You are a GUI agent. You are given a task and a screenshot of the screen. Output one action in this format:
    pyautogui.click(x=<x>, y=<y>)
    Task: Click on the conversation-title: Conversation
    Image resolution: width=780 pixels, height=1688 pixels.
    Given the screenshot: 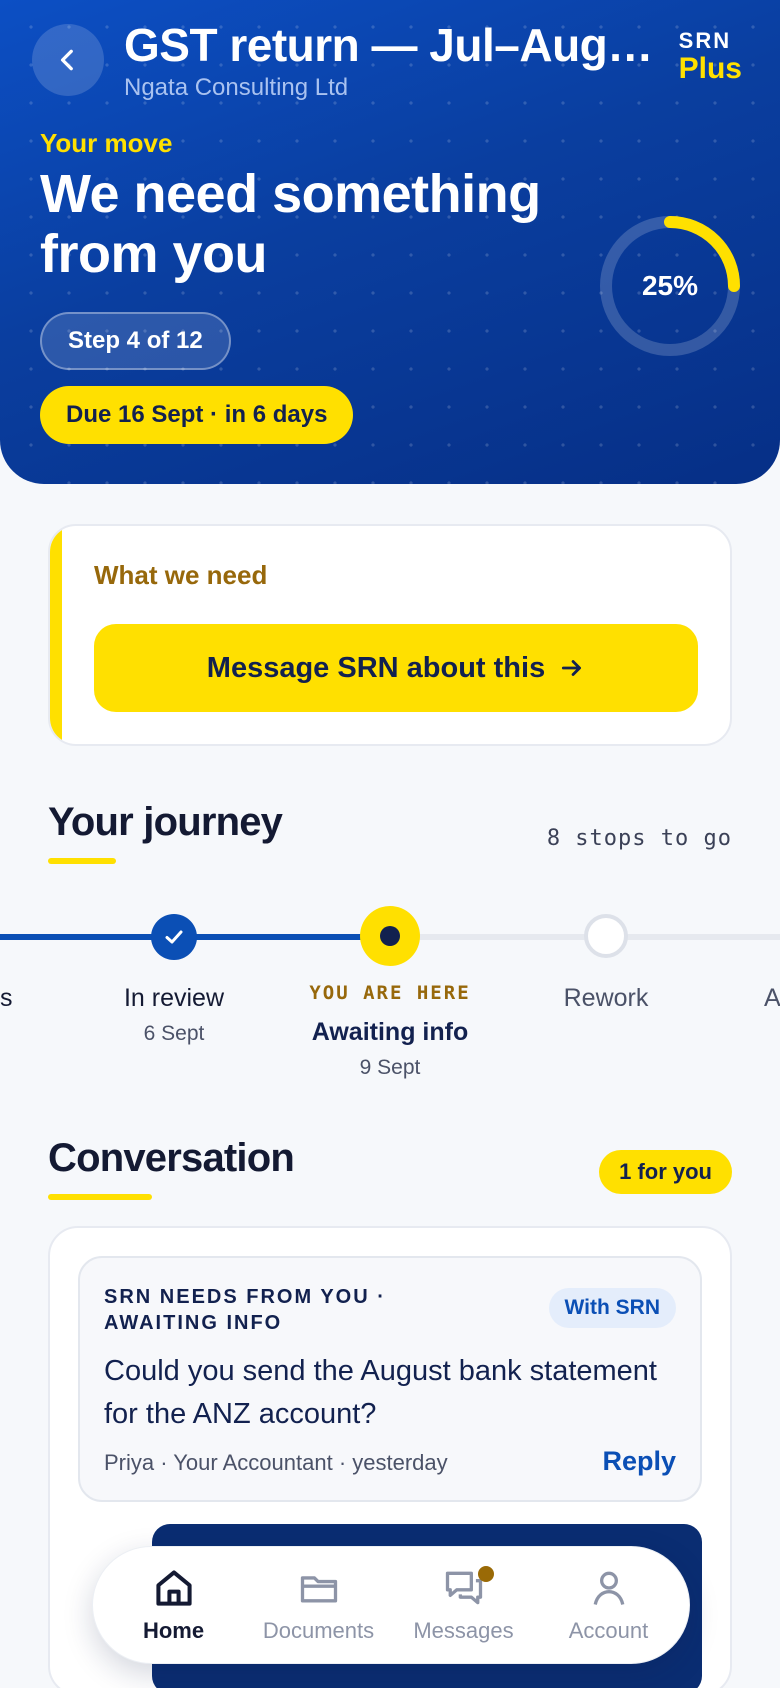 What is the action you would take?
    pyautogui.click(x=171, y=1158)
    